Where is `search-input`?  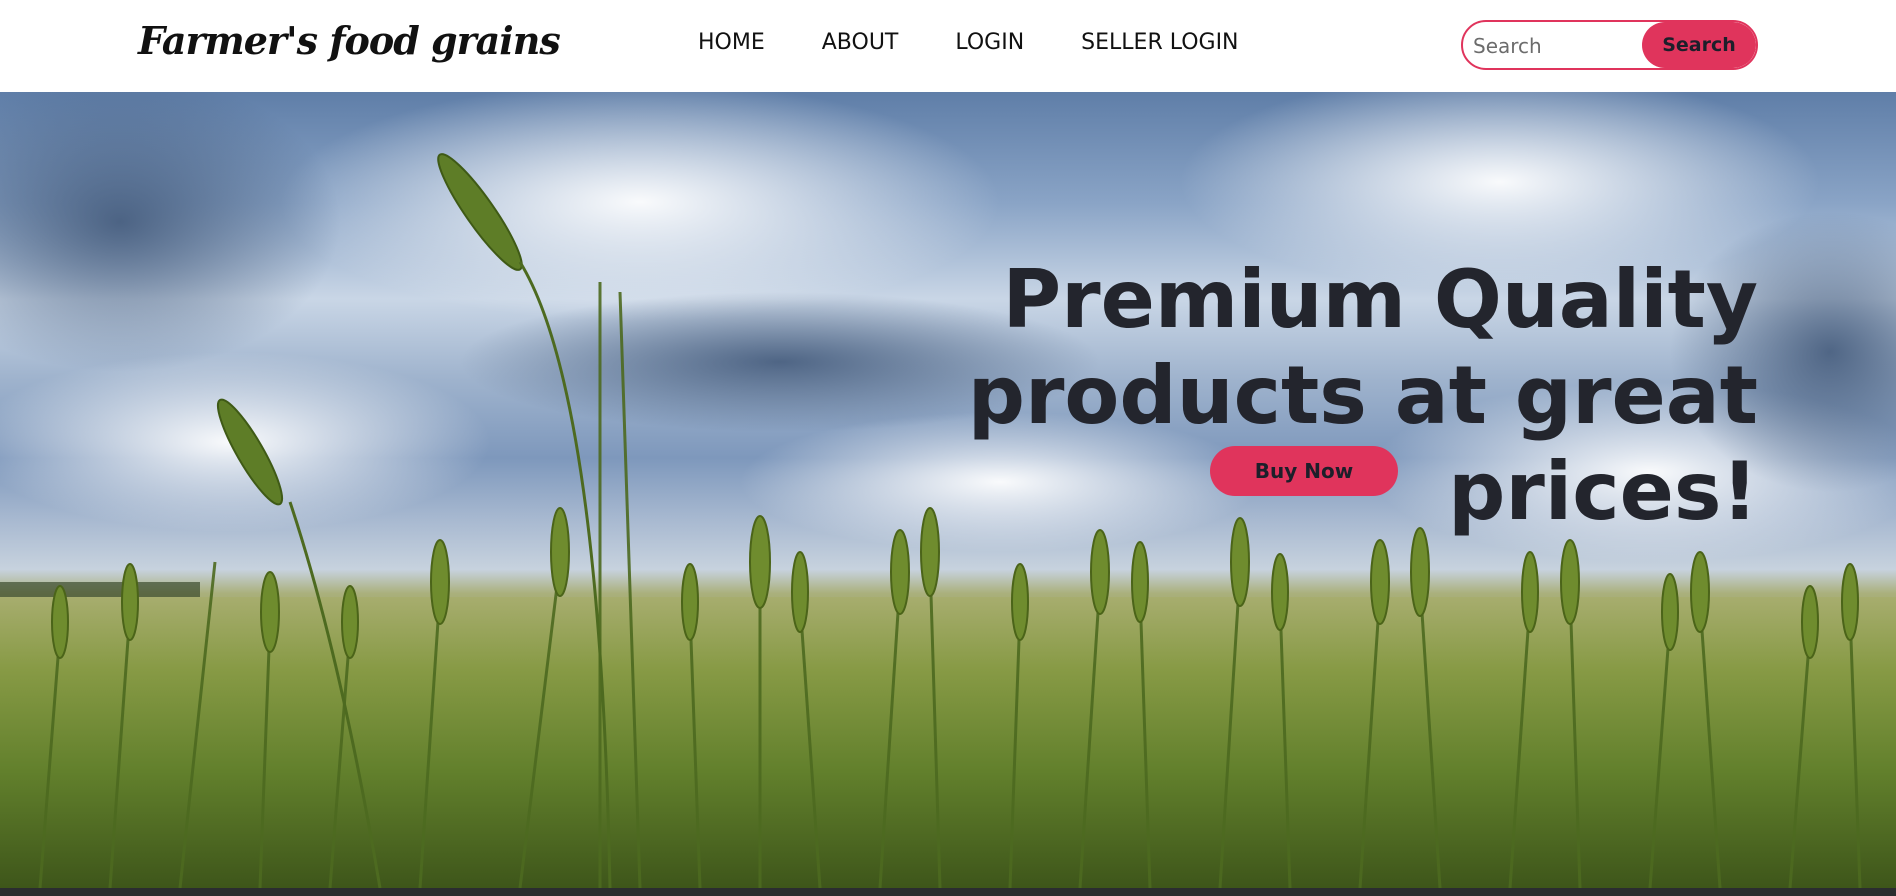 search-input is located at coordinates (1564, 45).